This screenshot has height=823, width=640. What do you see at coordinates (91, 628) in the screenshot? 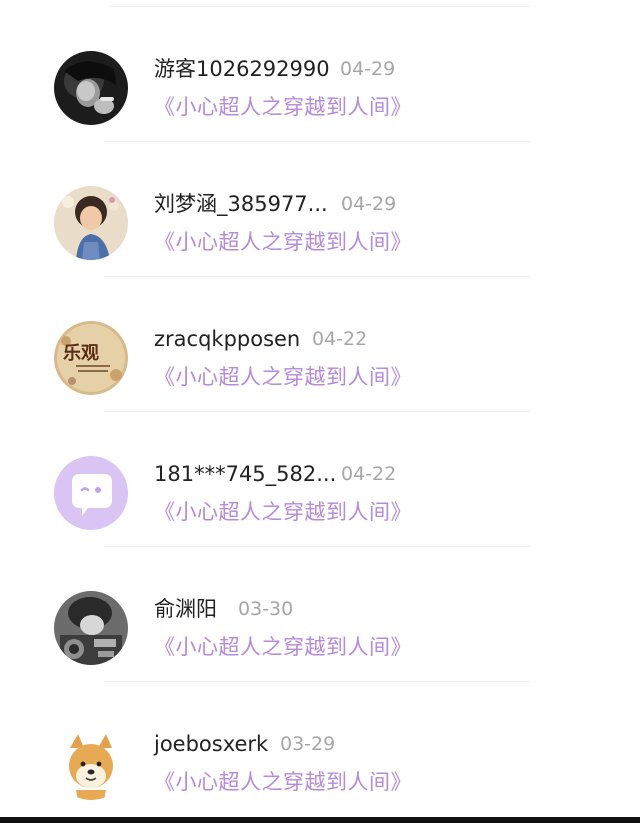
I see `motorbike-photo-avatar-icon` at bounding box center [91, 628].